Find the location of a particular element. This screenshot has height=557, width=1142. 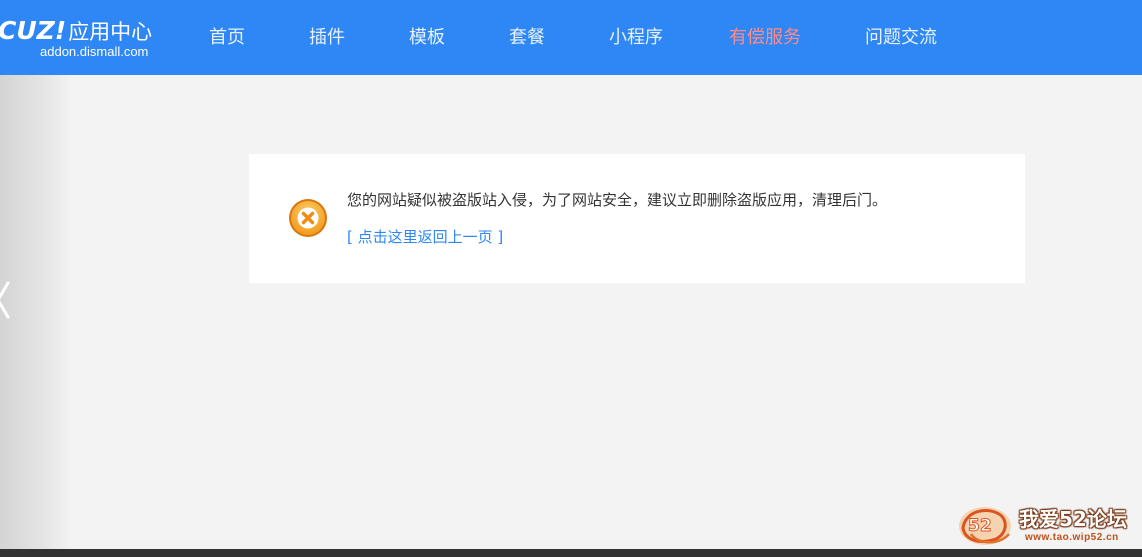

nav-item-paid-services: 有偿服务 is located at coordinates (765, 38).